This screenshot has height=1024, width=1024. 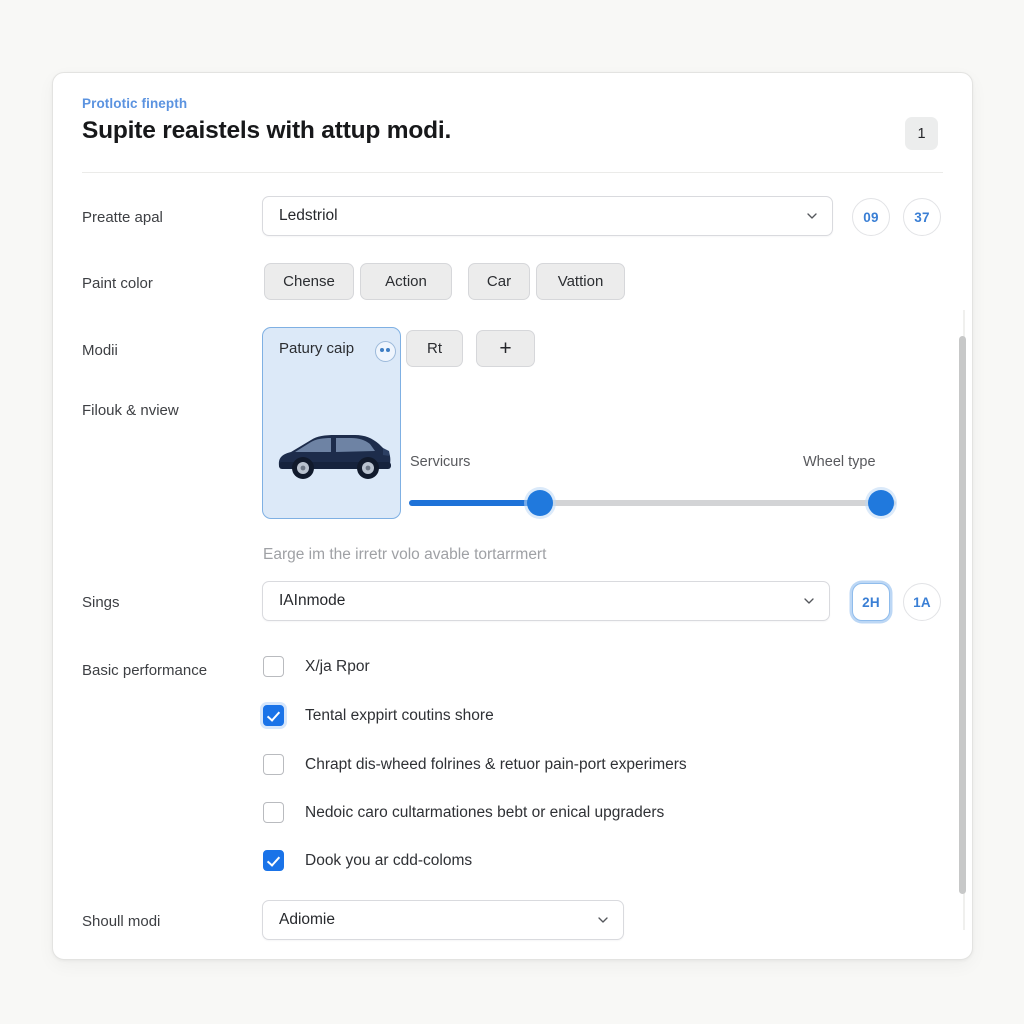 I want to click on count-badge: 1, so click(x=921, y=133).